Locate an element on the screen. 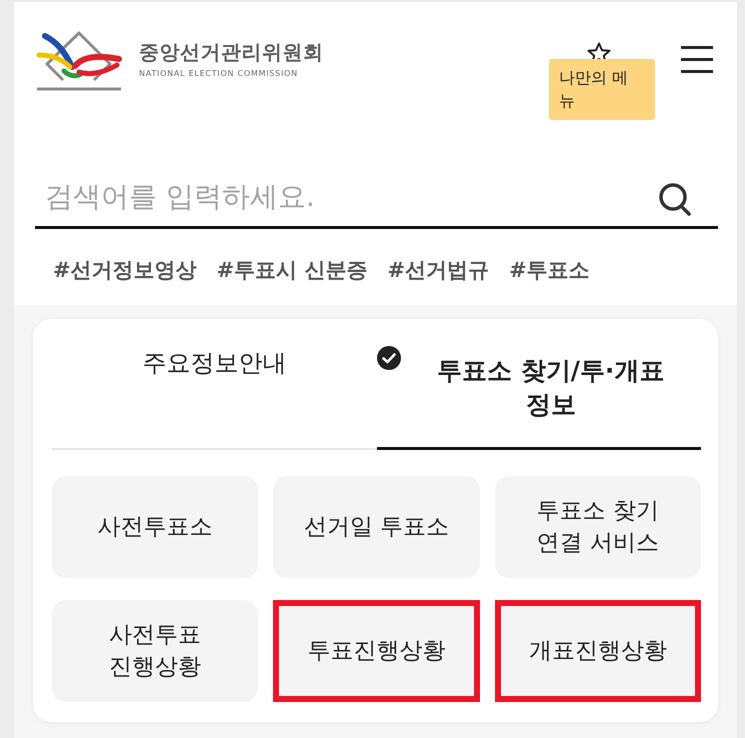 This screenshot has height=738, width=745. shortcut-button: 사전투표 진행상황 is located at coordinates (155, 651).